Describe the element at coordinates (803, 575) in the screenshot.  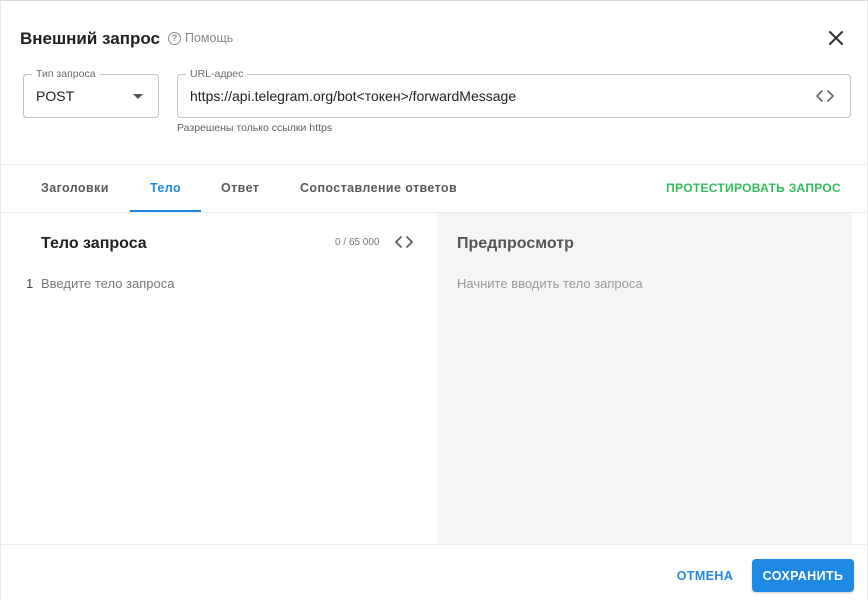
I see `save-button: СОХРАНИТЬ` at that location.